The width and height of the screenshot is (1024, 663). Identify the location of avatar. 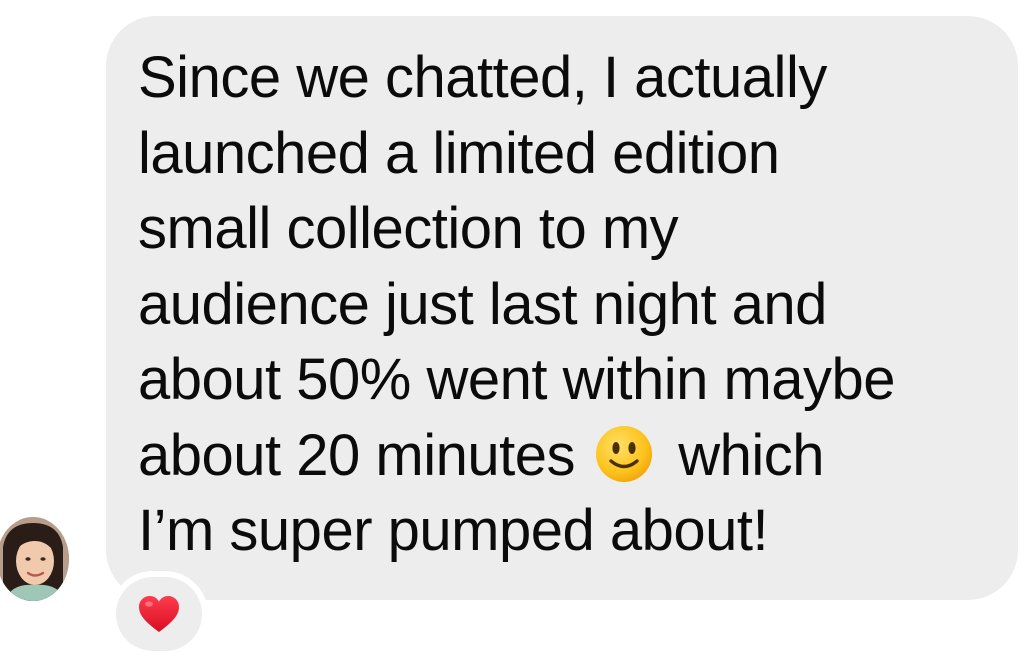
(34, 559).